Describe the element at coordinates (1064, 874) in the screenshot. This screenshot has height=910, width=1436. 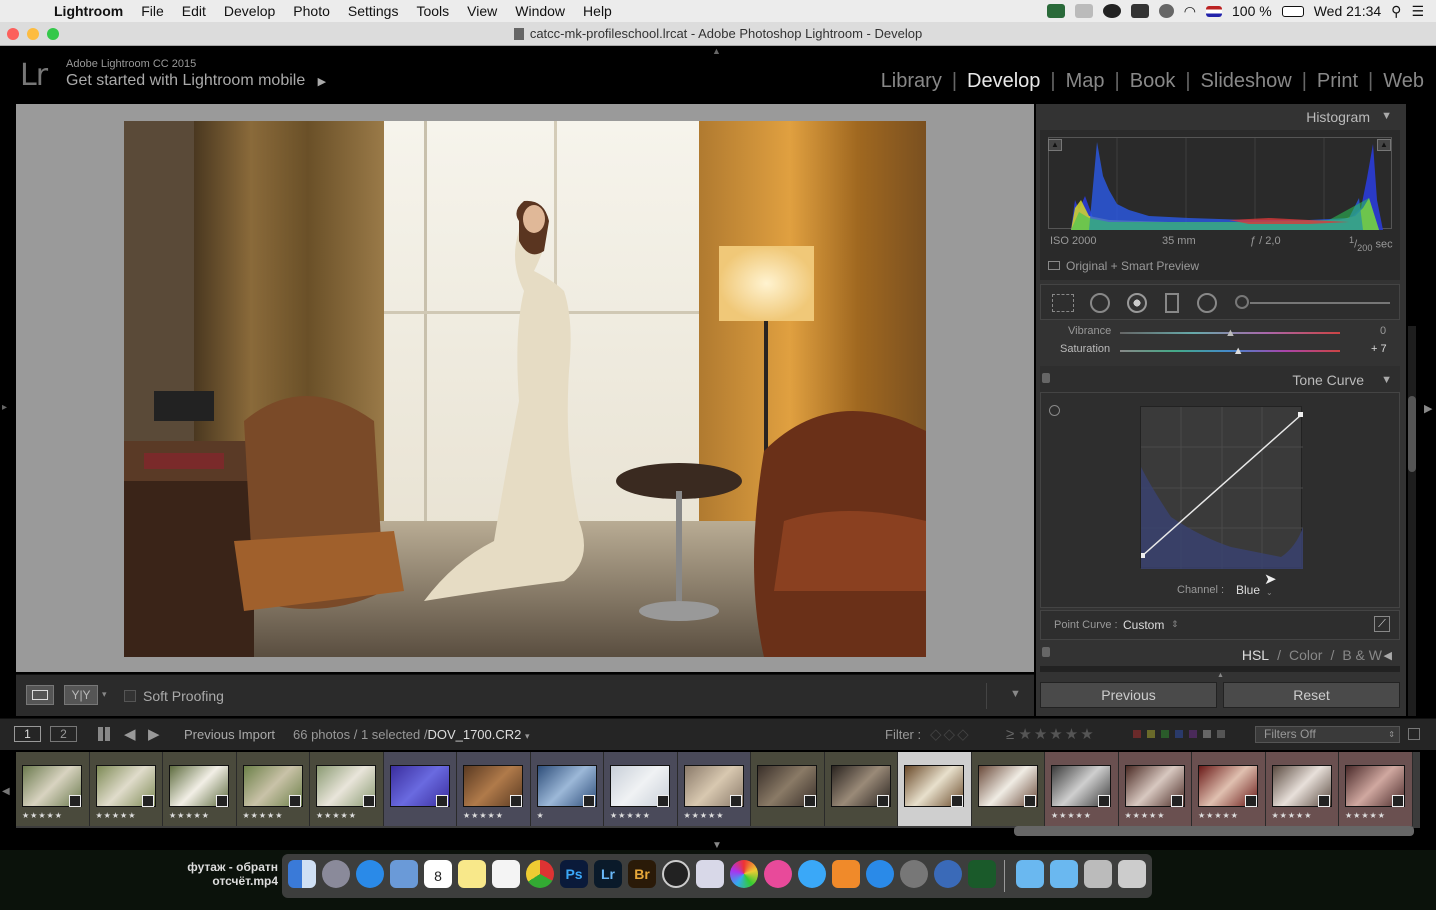
I see `documents-folder-icon` at that location.